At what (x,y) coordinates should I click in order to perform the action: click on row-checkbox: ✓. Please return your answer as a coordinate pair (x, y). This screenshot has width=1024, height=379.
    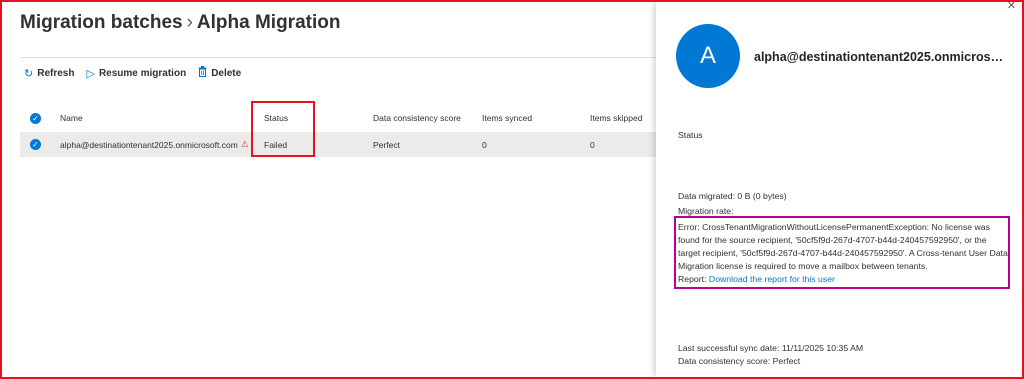
    Looking at the image, I should click on (35, 144).